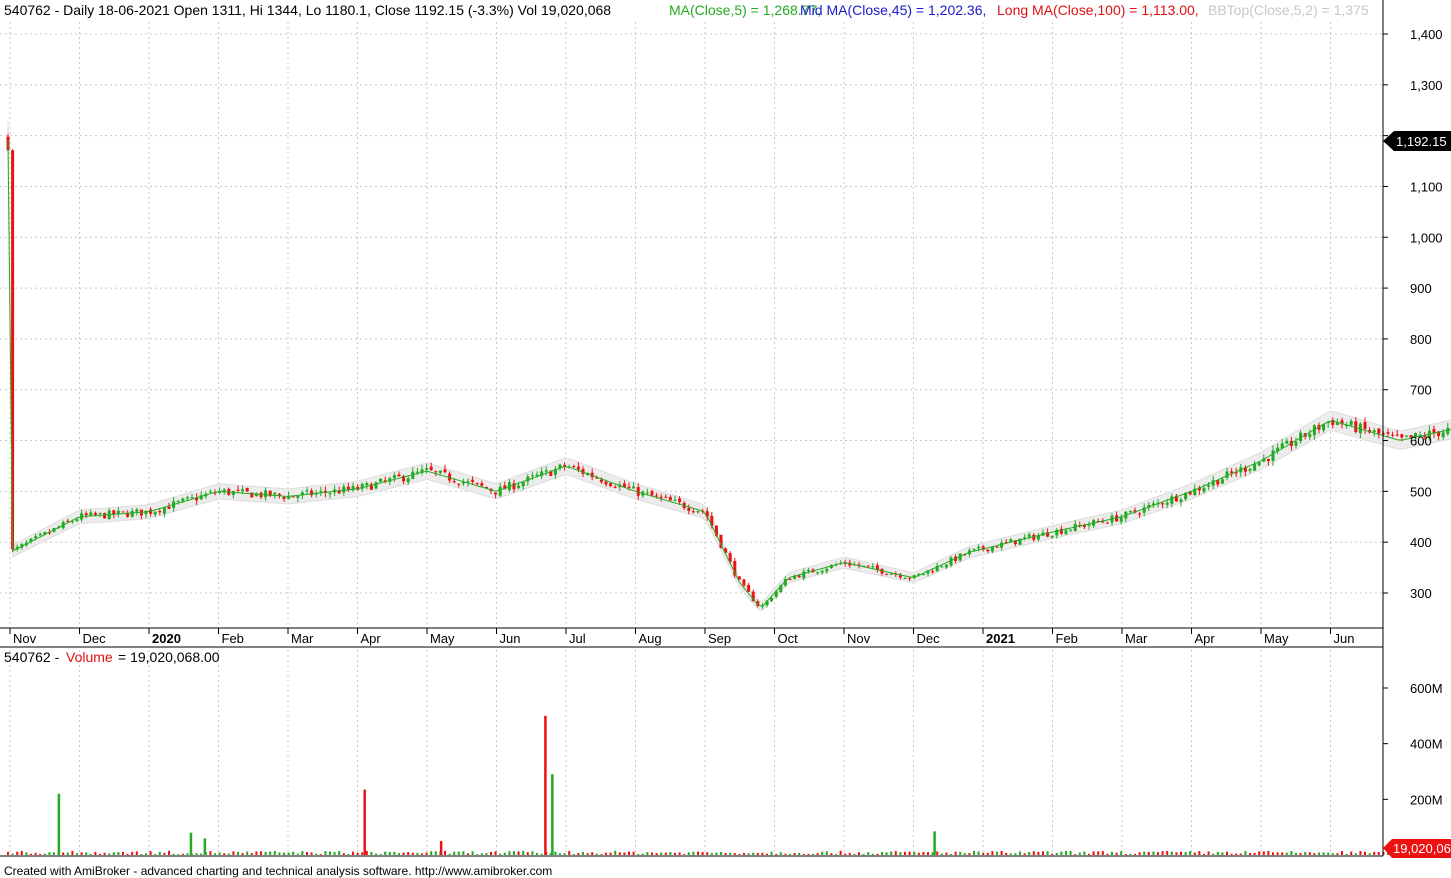 The width and height of the screenshot is (1451, 878). What do you see at coordinates (25, 638) in the screenshot?
I see `x-tick-label: Nov` at bounding box center [25, 638].